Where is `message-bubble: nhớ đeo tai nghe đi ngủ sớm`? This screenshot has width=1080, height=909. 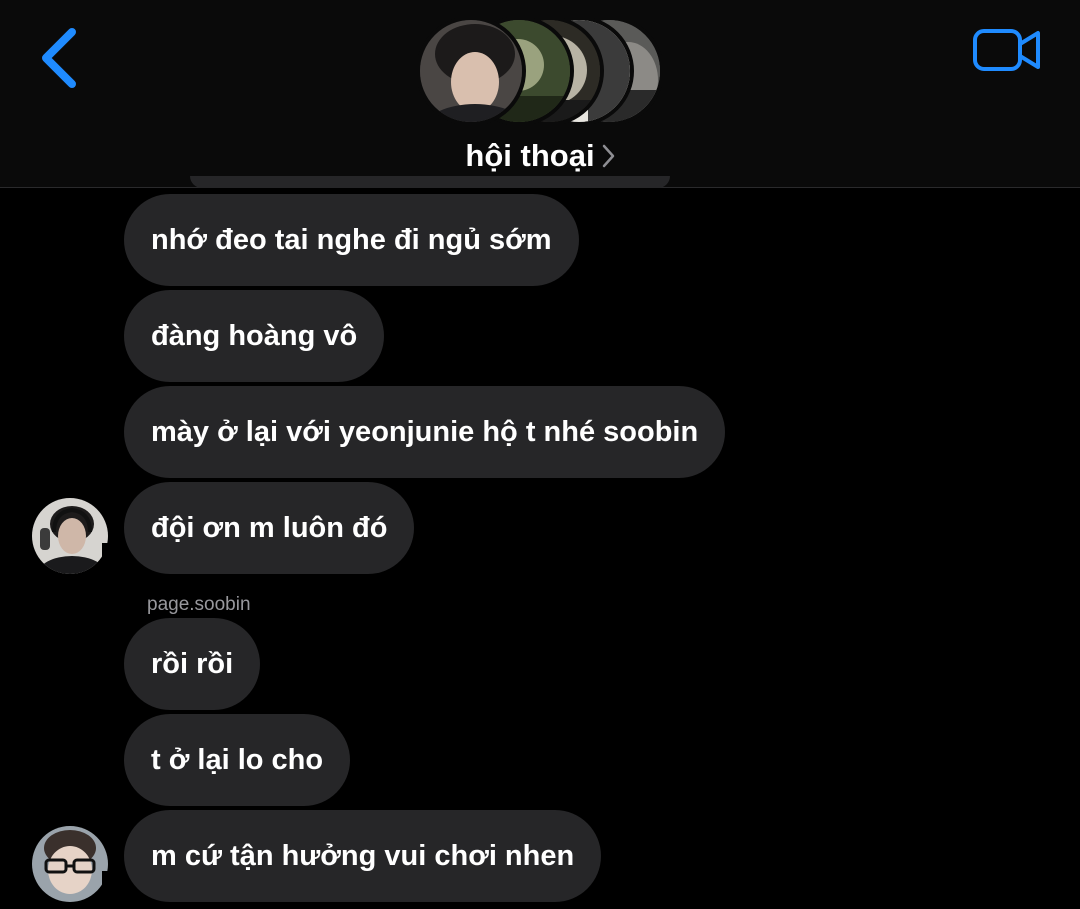
message-bubble: nhớ đeo tai nghe đi ngủ sớm is located at coordinates (351, 240).